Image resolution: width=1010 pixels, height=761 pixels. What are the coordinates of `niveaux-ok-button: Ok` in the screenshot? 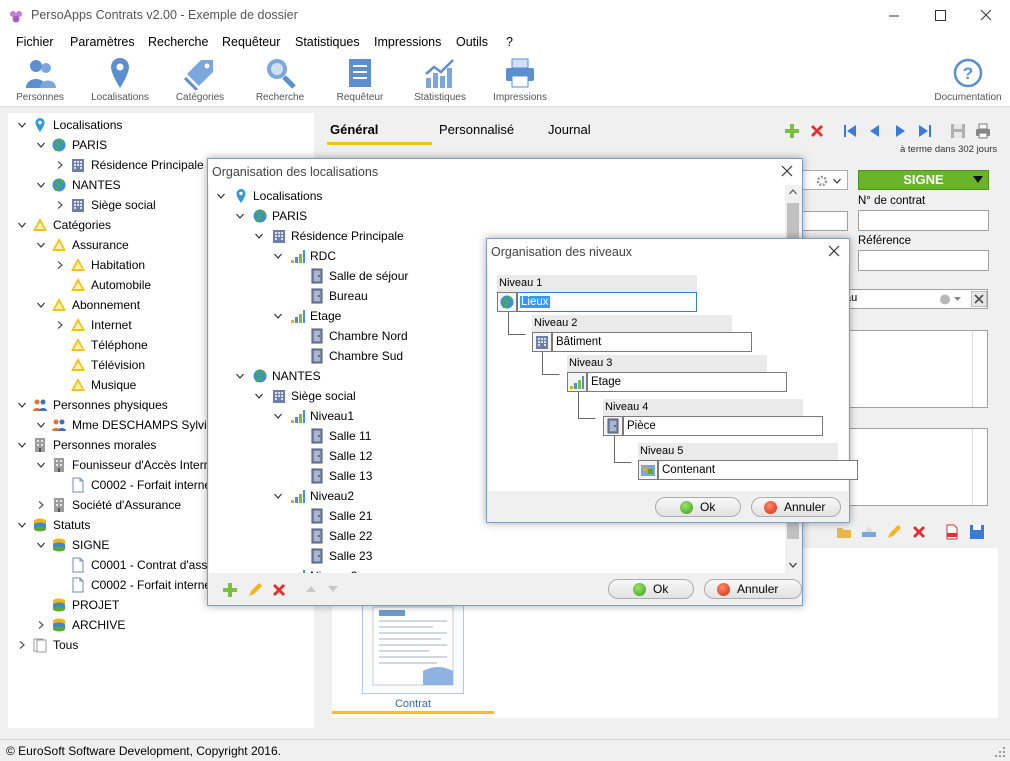 It's located at (698, 507).